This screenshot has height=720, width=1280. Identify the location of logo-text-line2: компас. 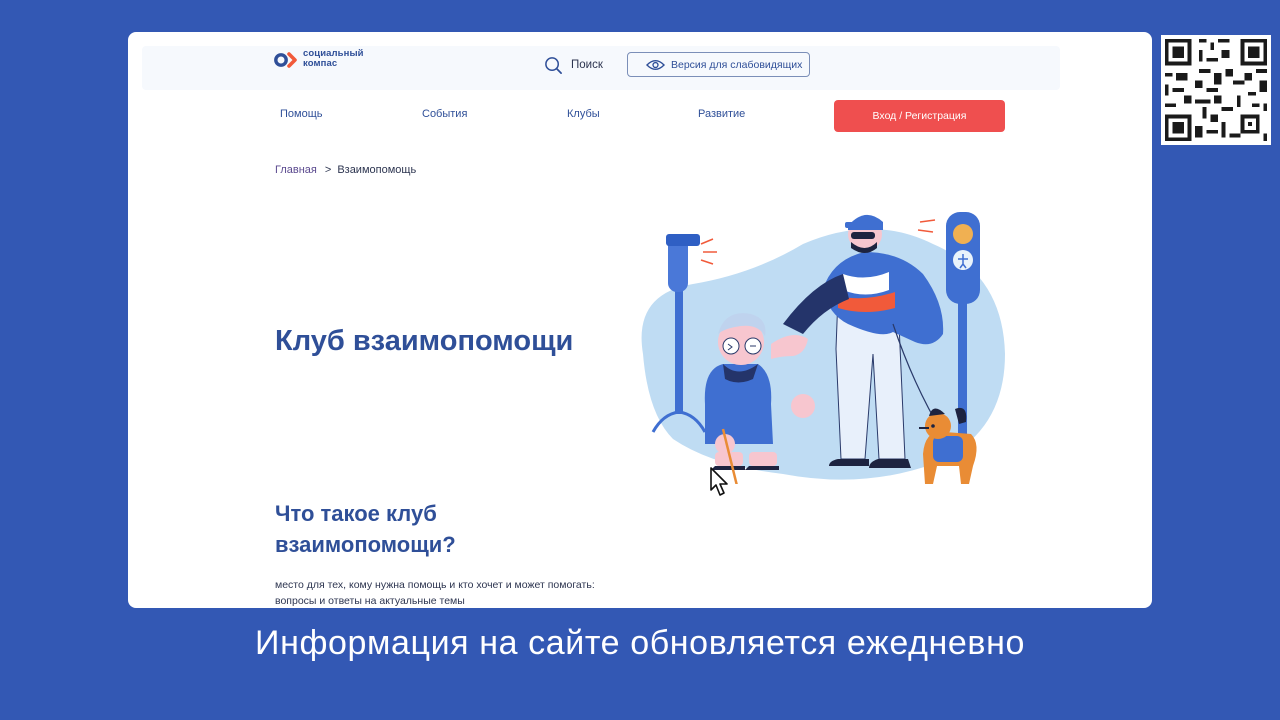
(320, 63).